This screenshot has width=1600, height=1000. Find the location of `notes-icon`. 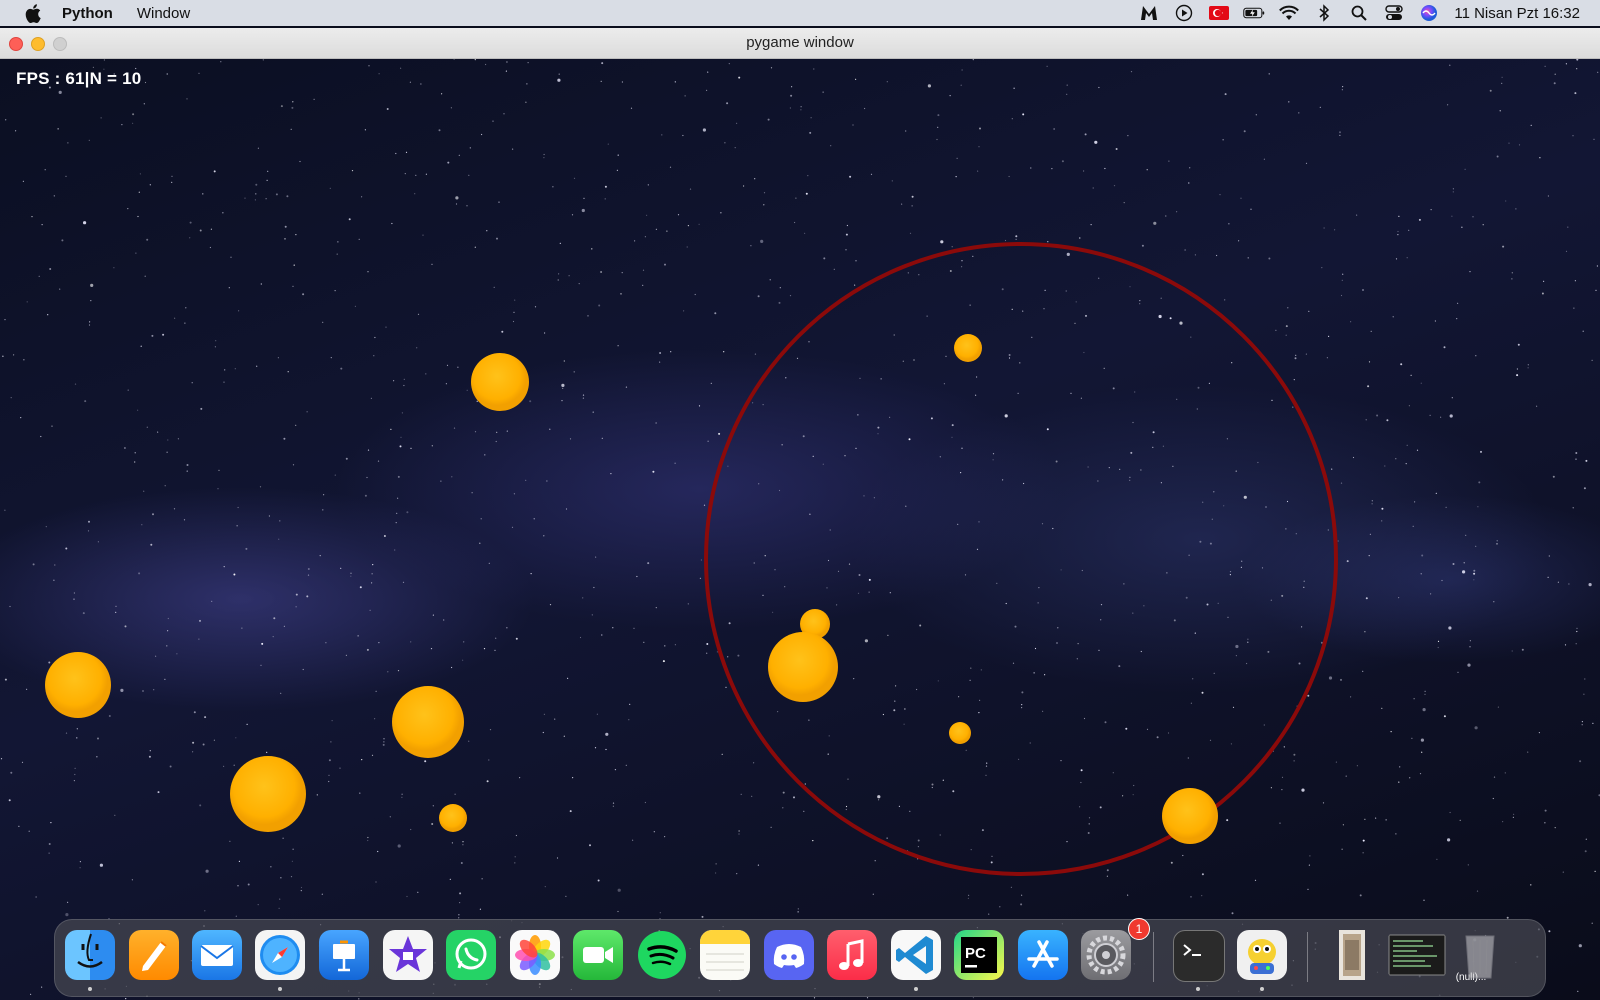

notes-icon is located at coordinates (725, 955).